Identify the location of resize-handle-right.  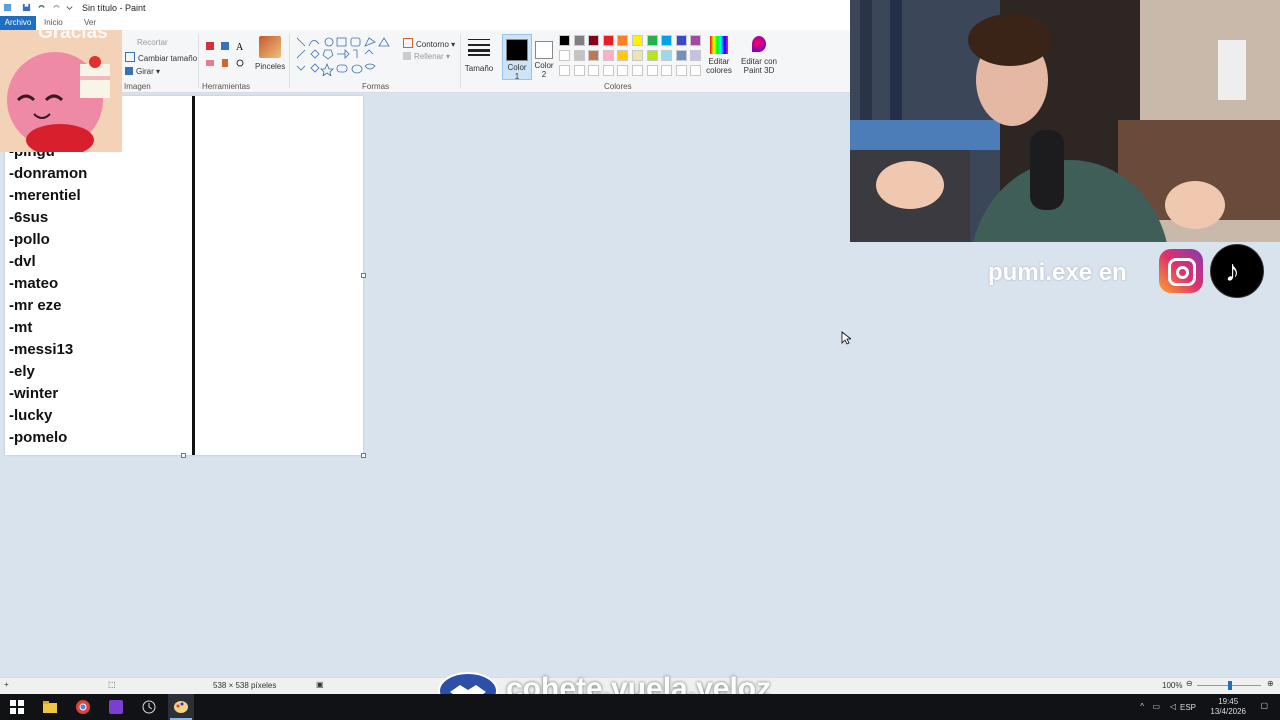
(363, 275).